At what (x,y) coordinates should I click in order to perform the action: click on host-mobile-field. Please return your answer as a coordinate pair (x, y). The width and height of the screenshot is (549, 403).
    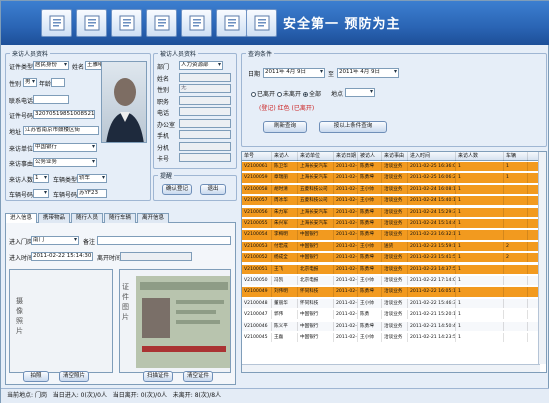
    Looking at the image, I should click on (205, 134).